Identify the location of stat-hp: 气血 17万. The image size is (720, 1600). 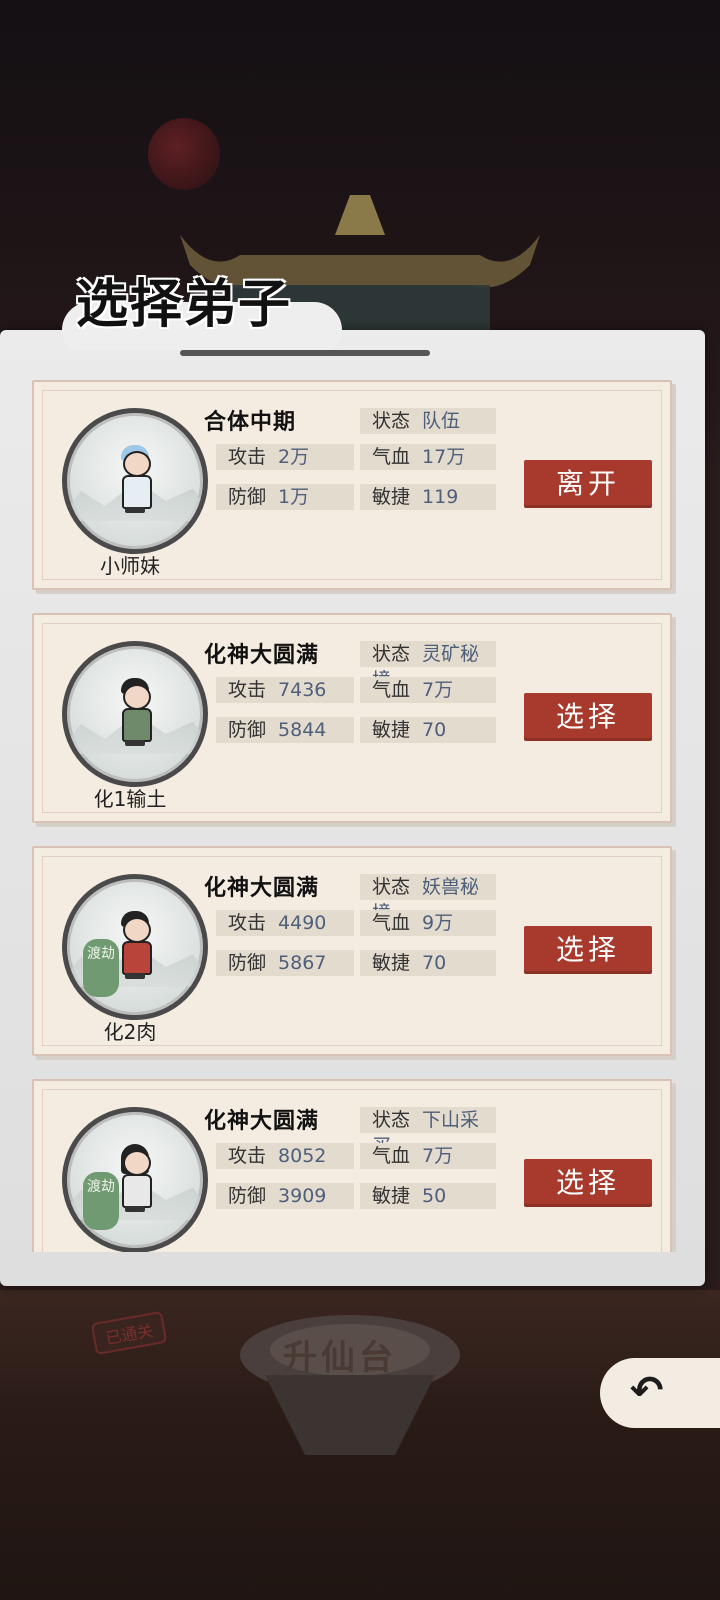
(428, 457).